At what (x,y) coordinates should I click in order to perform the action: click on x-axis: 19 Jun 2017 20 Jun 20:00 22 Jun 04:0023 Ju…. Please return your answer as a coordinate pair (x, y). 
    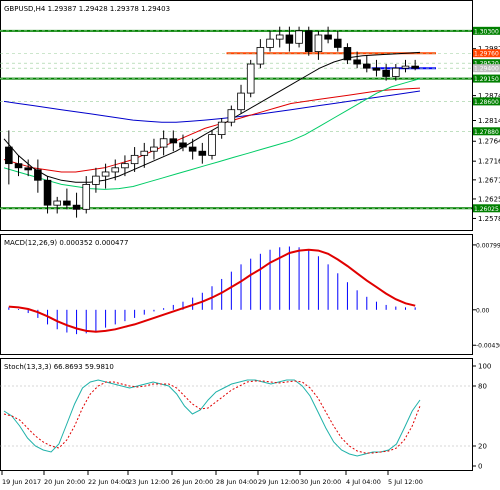
    Looking at the image, I should click on (212, 478).